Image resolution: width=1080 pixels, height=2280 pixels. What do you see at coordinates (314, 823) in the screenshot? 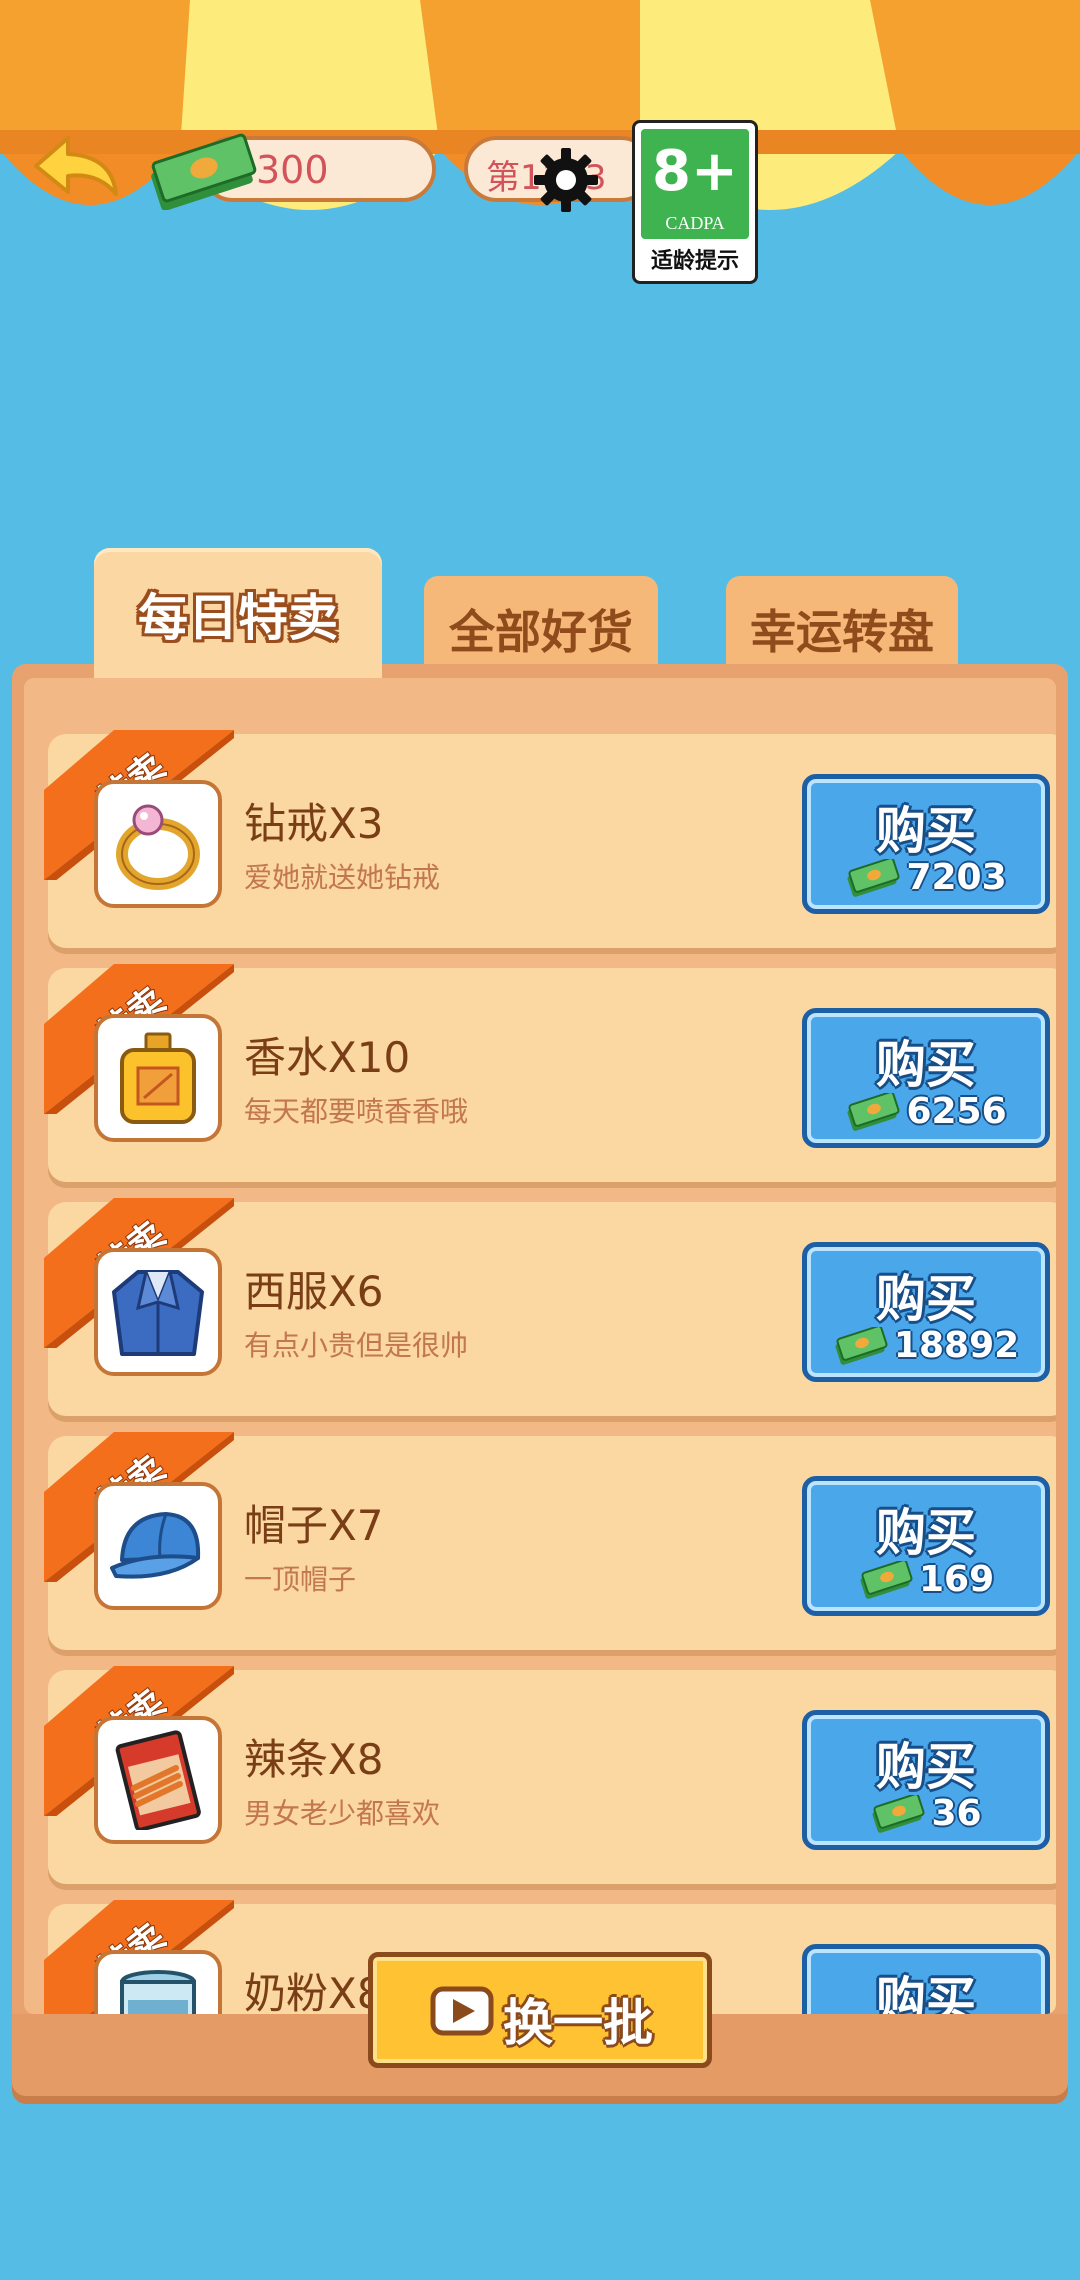
I see `item-name: 钻戒X3` at bounding box center [314, 823].